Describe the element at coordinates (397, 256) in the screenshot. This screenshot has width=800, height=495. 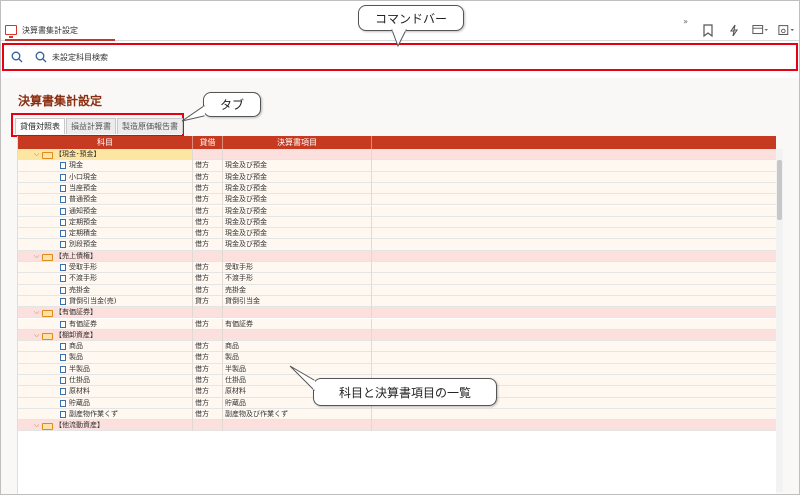
I see `group-row: ⌵ 【売上債権】` at that location.